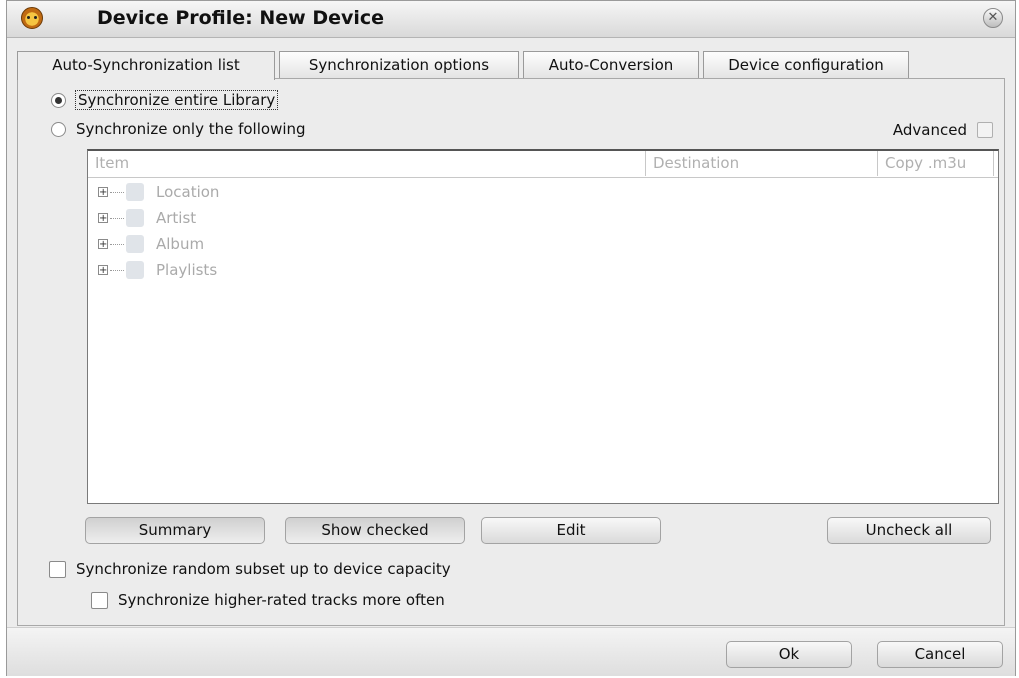 The height and width of the screenshot is (678, 1019). Describe the element at coordinates (146, 65) in the screenshot. I see `tab-auto-synchronization-list: Auto-Synchronization list` at that location.